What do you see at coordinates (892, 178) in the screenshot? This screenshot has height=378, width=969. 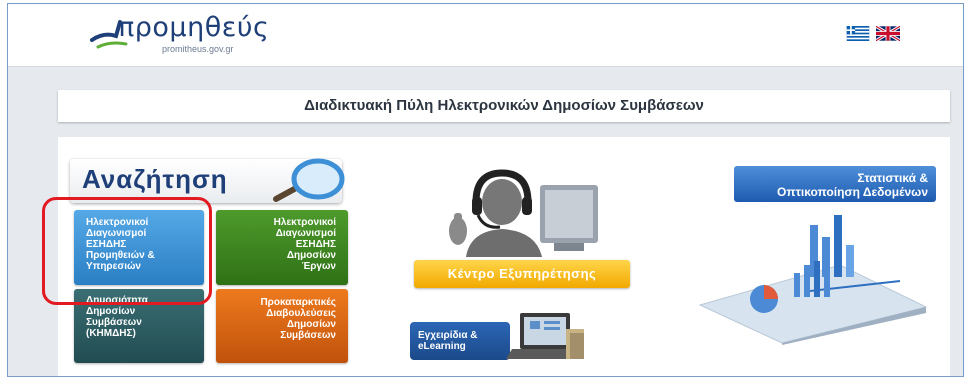 I see `stats-line: Στατιστικά &` at bounding box center [892, 178].